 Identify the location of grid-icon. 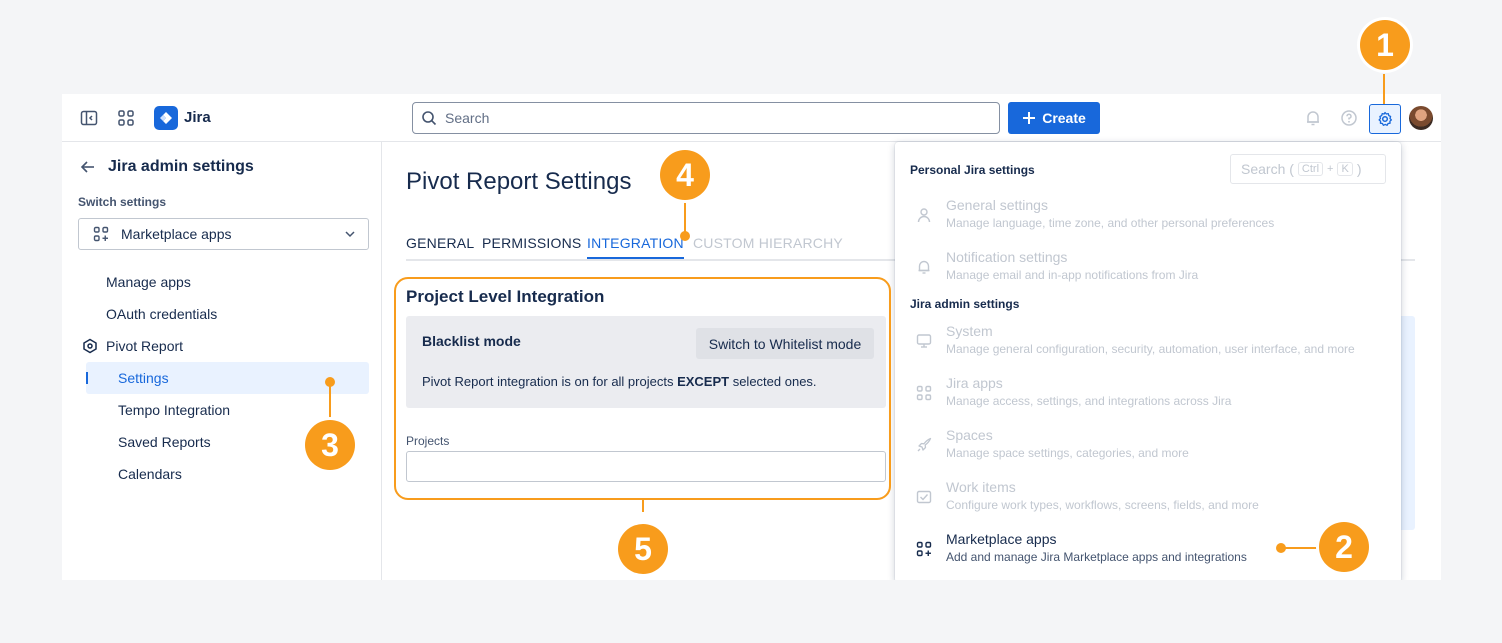
(924, 393).